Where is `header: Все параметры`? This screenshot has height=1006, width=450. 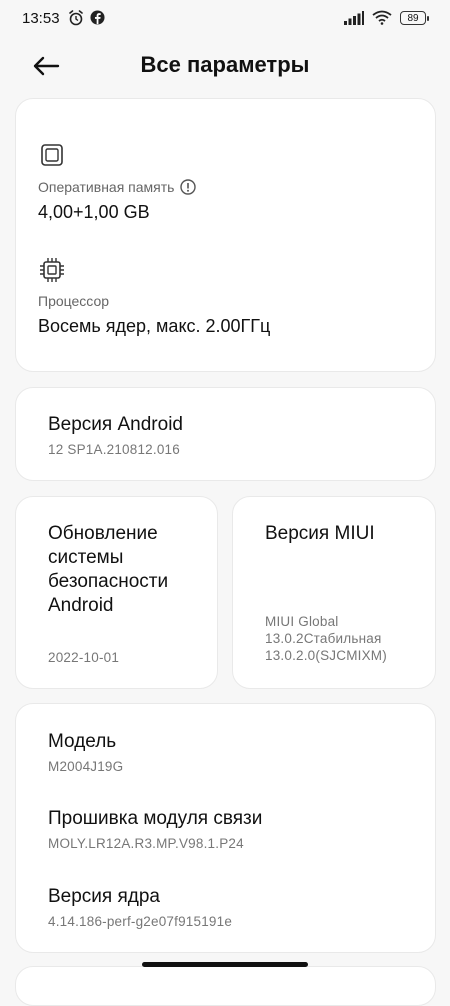
header: Все параметры is located at coordinates (225, 66).